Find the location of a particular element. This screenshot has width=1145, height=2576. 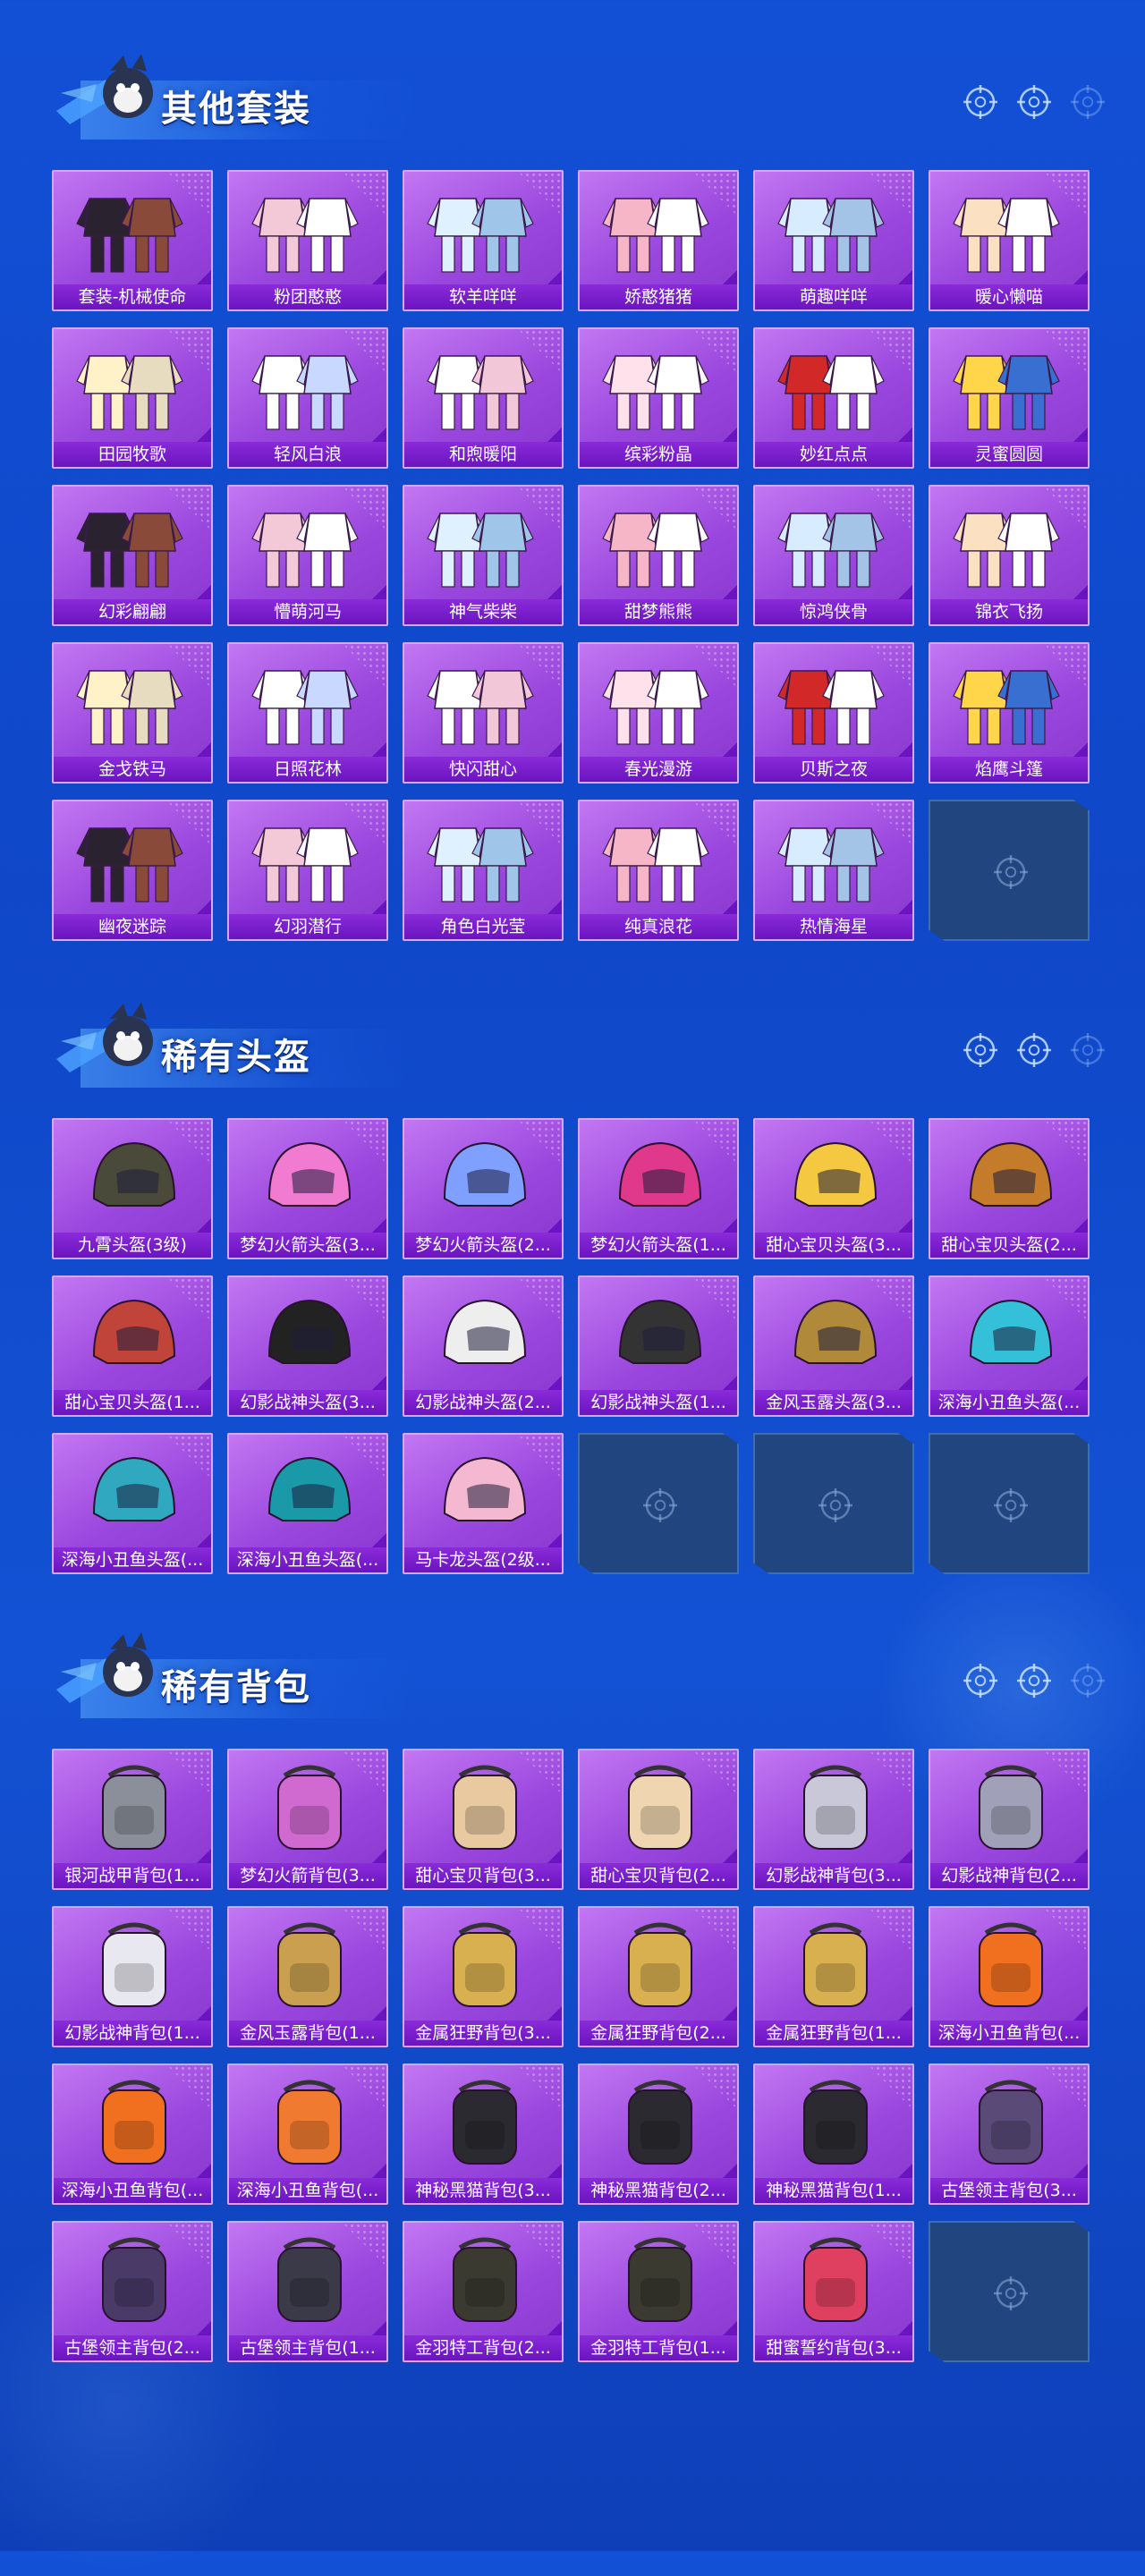

outfit-item-card: 神气柴柴 is located at coordinates (483, 555).